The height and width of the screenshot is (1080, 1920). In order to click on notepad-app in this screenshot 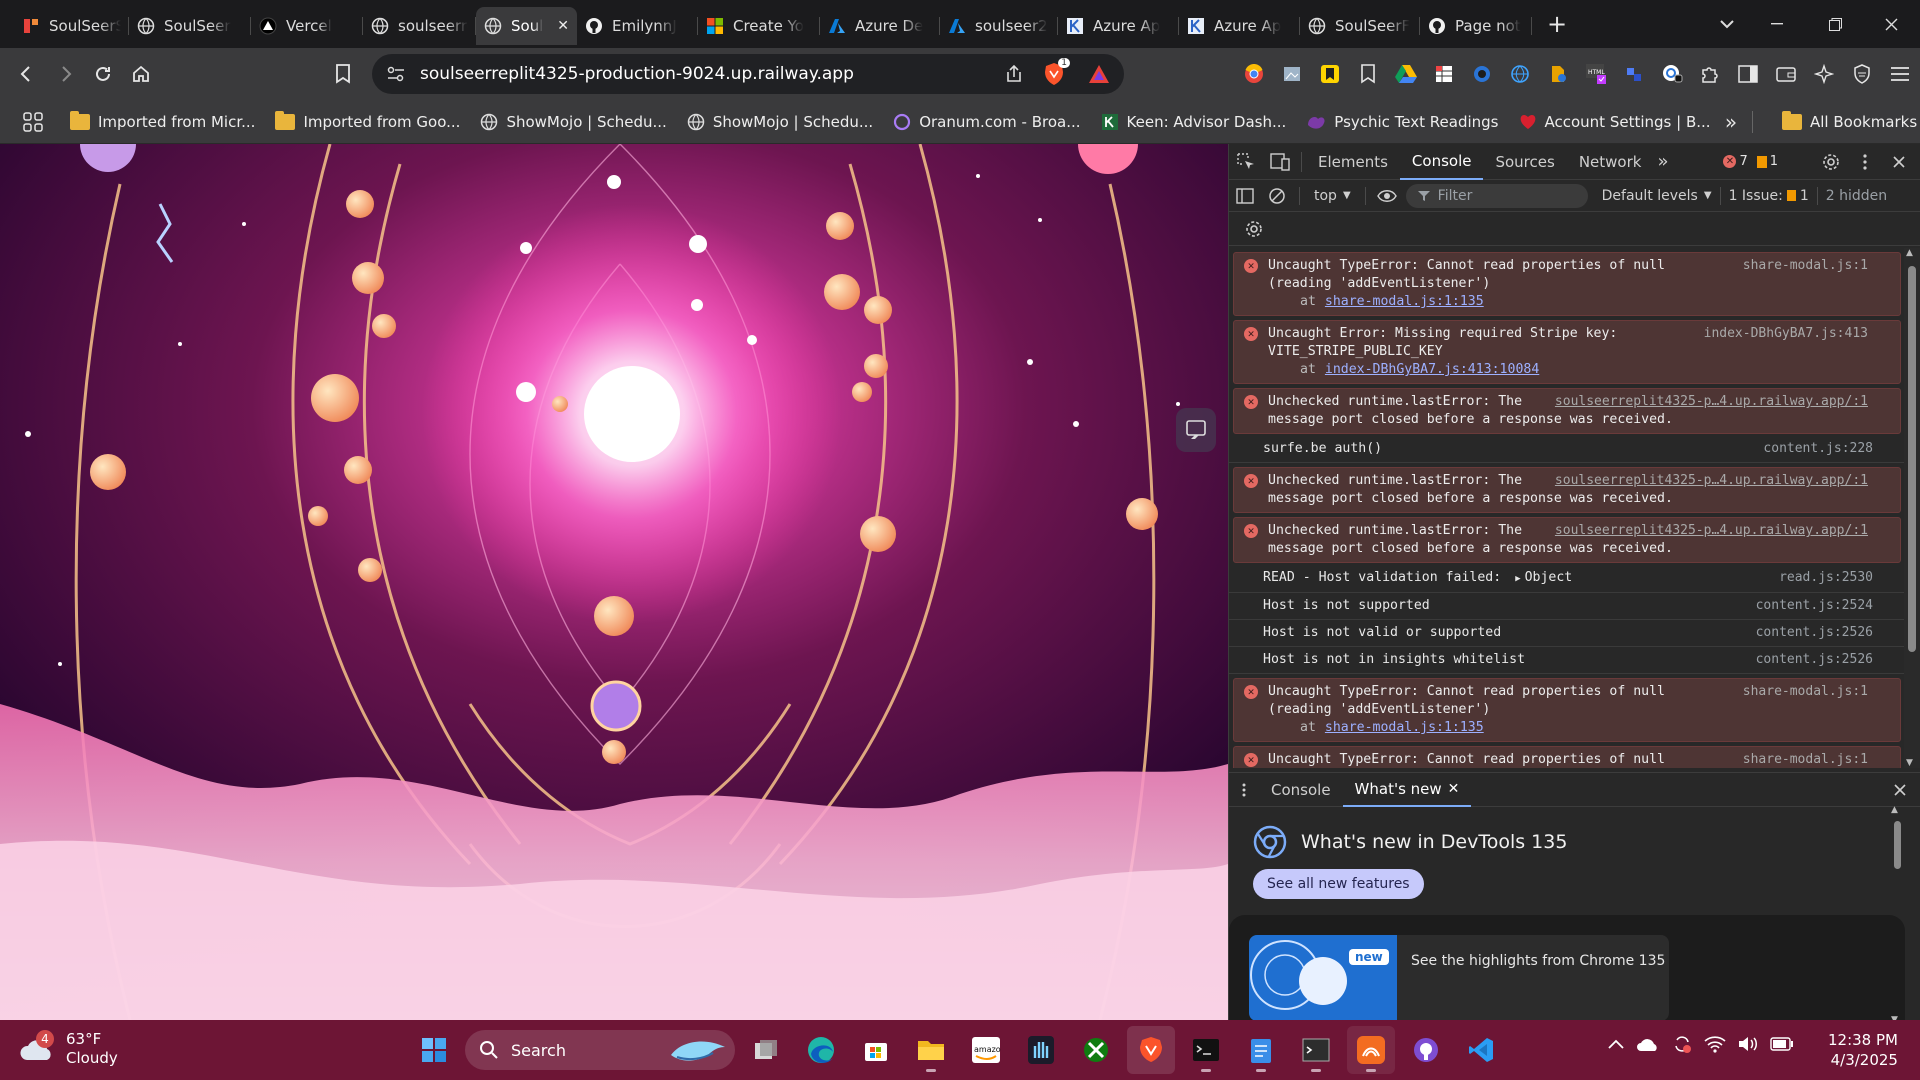, I will do `click(1261, 1050)`.